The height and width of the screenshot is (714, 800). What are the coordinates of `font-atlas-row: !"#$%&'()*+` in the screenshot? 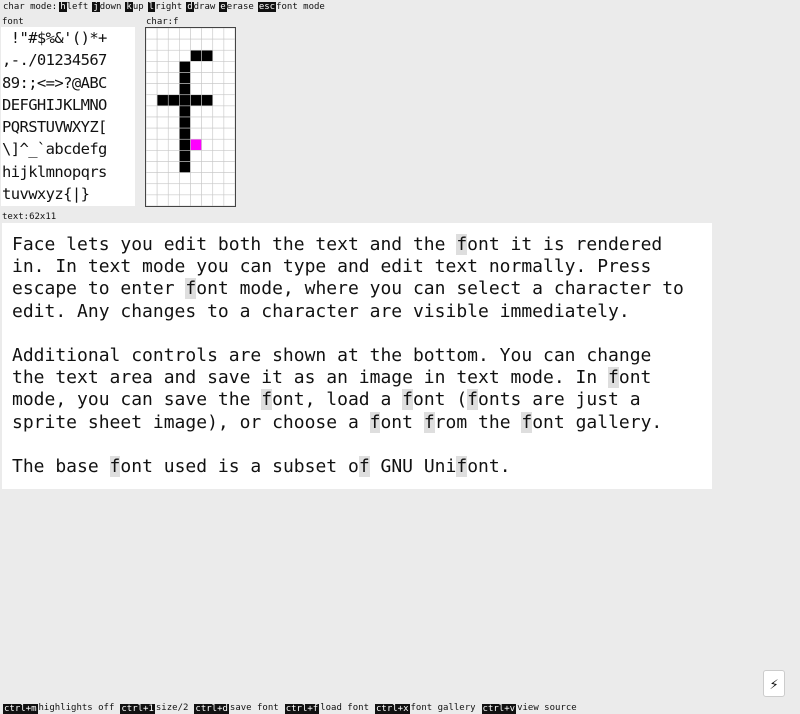 It's located at (68, 38).